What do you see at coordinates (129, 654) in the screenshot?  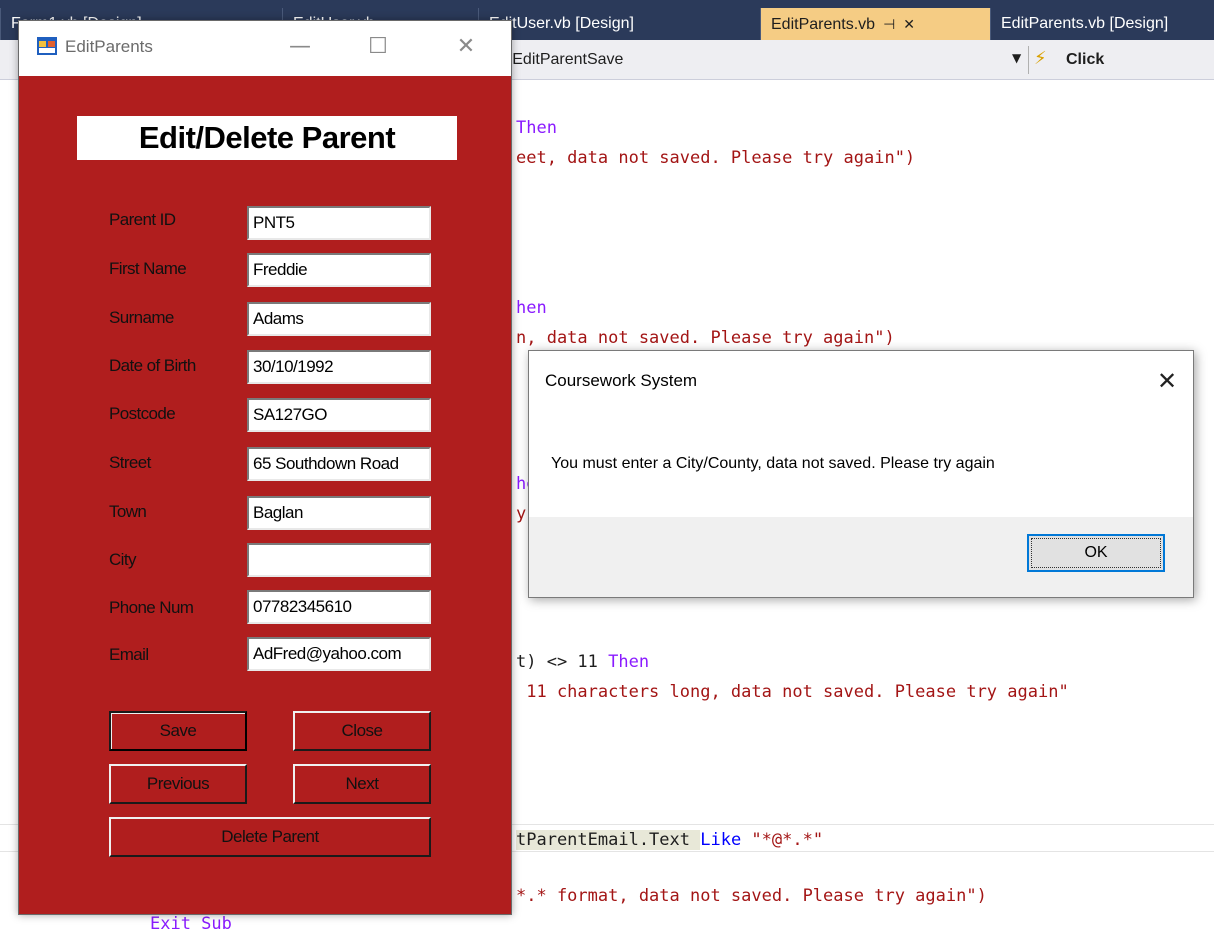 I see `label-email: Email` at bounding box center [129, 654].